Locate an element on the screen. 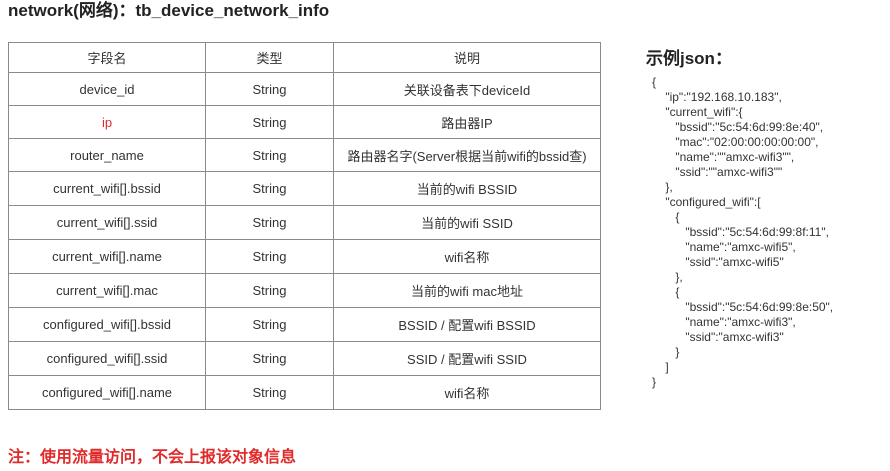 The width and height of the screenshot is (890, 471). page-title: network(网络)：tb_device_network_info is located at coordinates (169, 10).